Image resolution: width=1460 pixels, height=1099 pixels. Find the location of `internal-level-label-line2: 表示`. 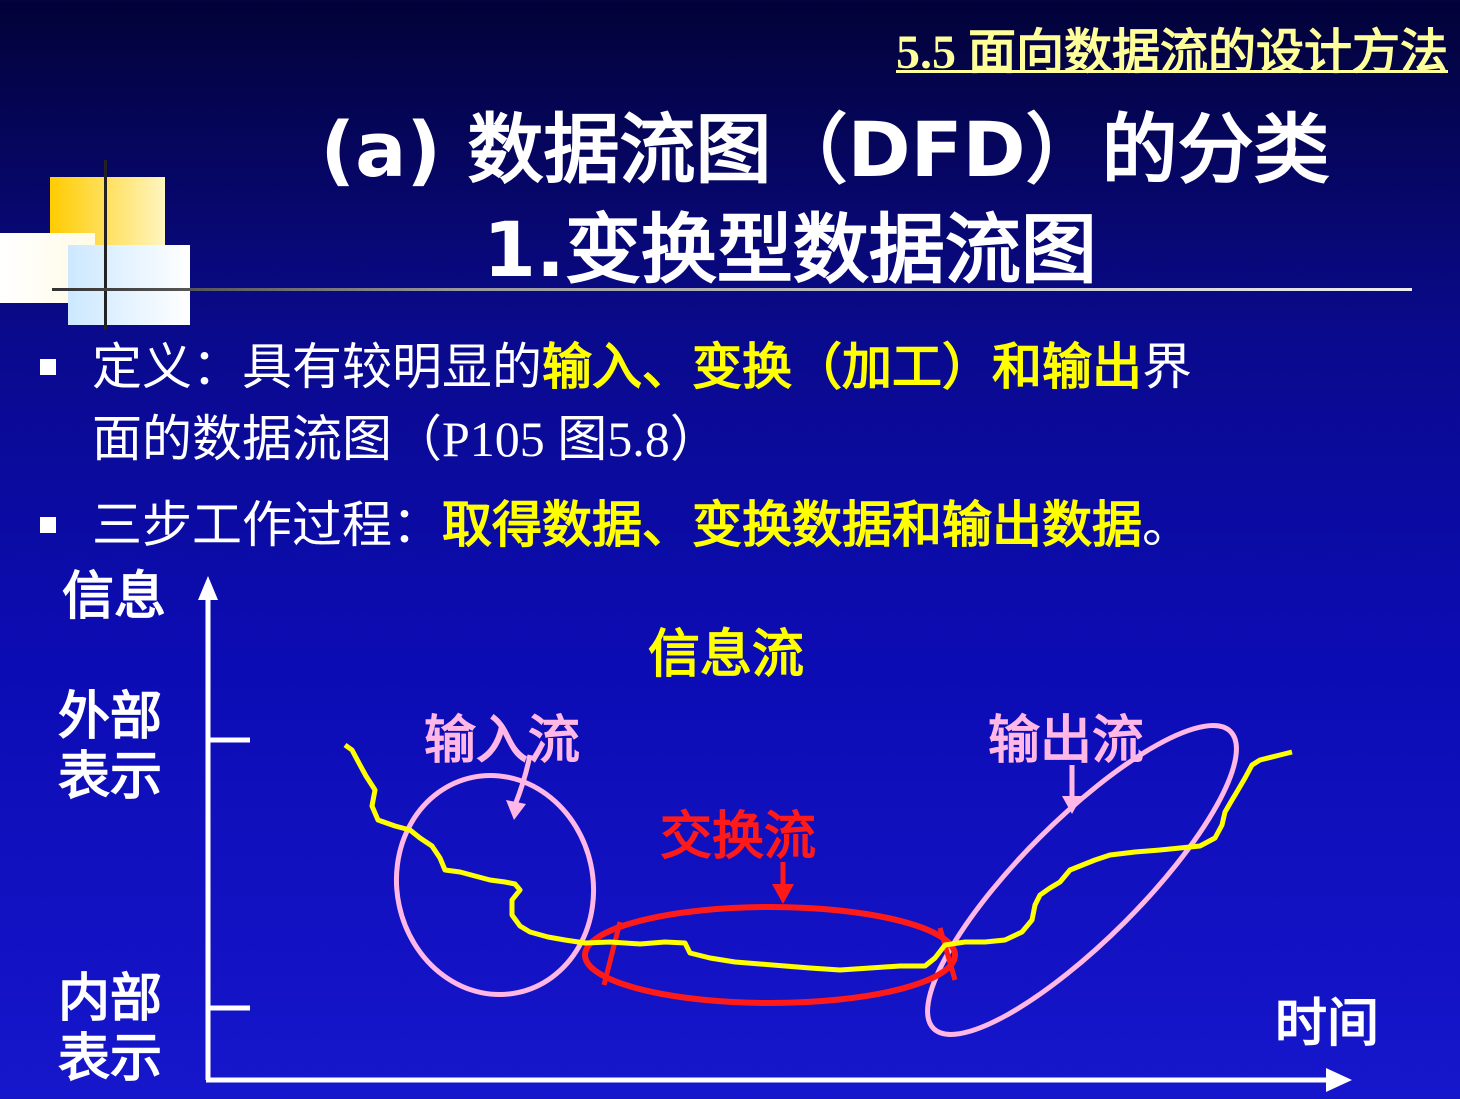

internal-level-label-line2: 表示 is located at coordinates (110, 1059).